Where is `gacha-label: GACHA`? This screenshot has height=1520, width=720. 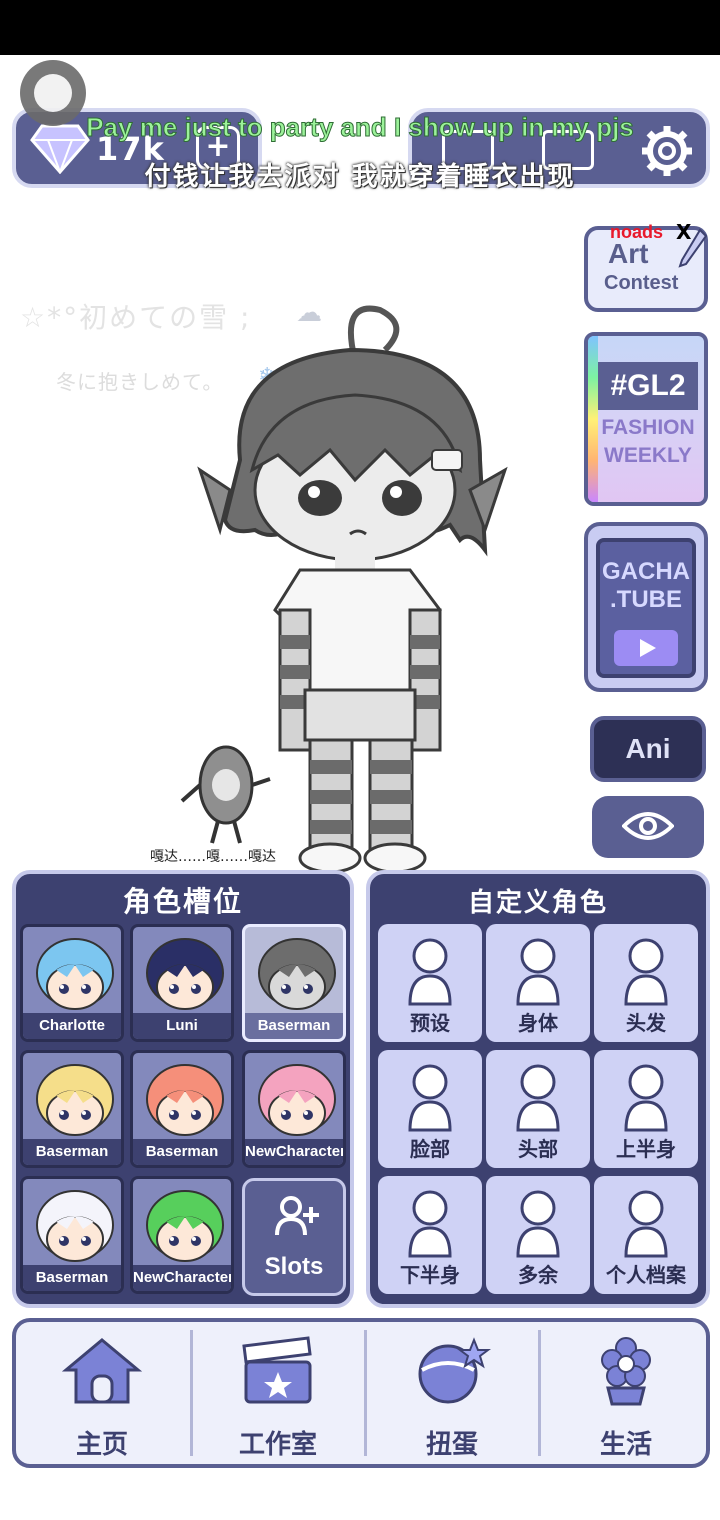
gacha-label: GACHA is located at coordinates (646, 571).